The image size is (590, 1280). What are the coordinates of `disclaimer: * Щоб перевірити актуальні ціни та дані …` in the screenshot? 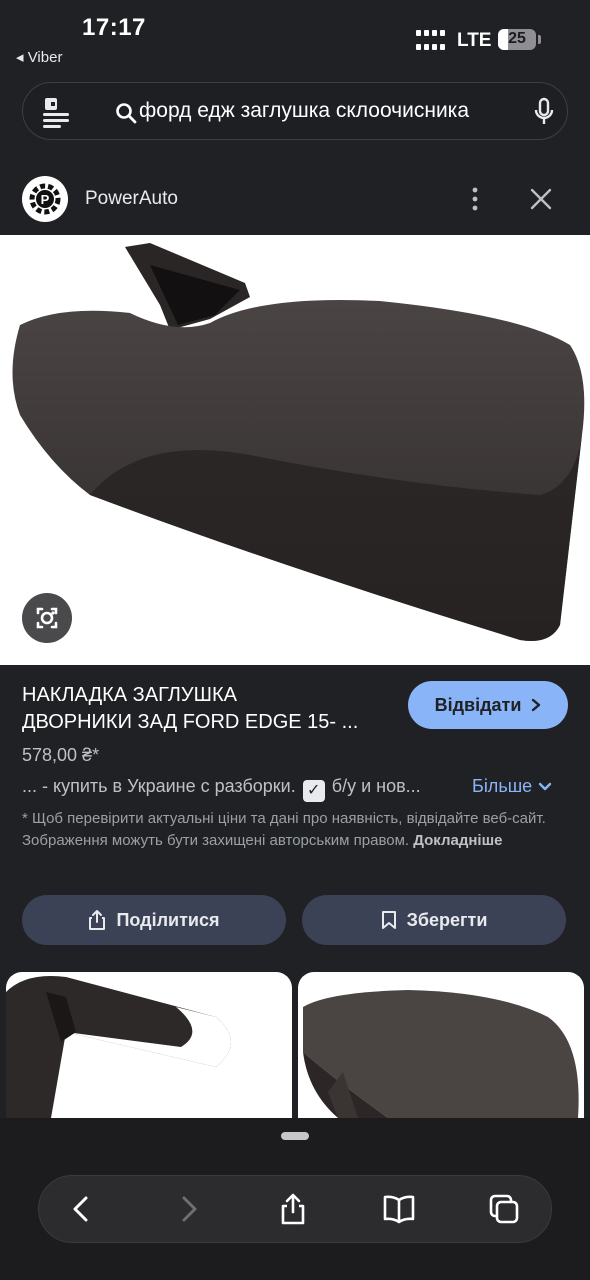 It's located at (296, 830).